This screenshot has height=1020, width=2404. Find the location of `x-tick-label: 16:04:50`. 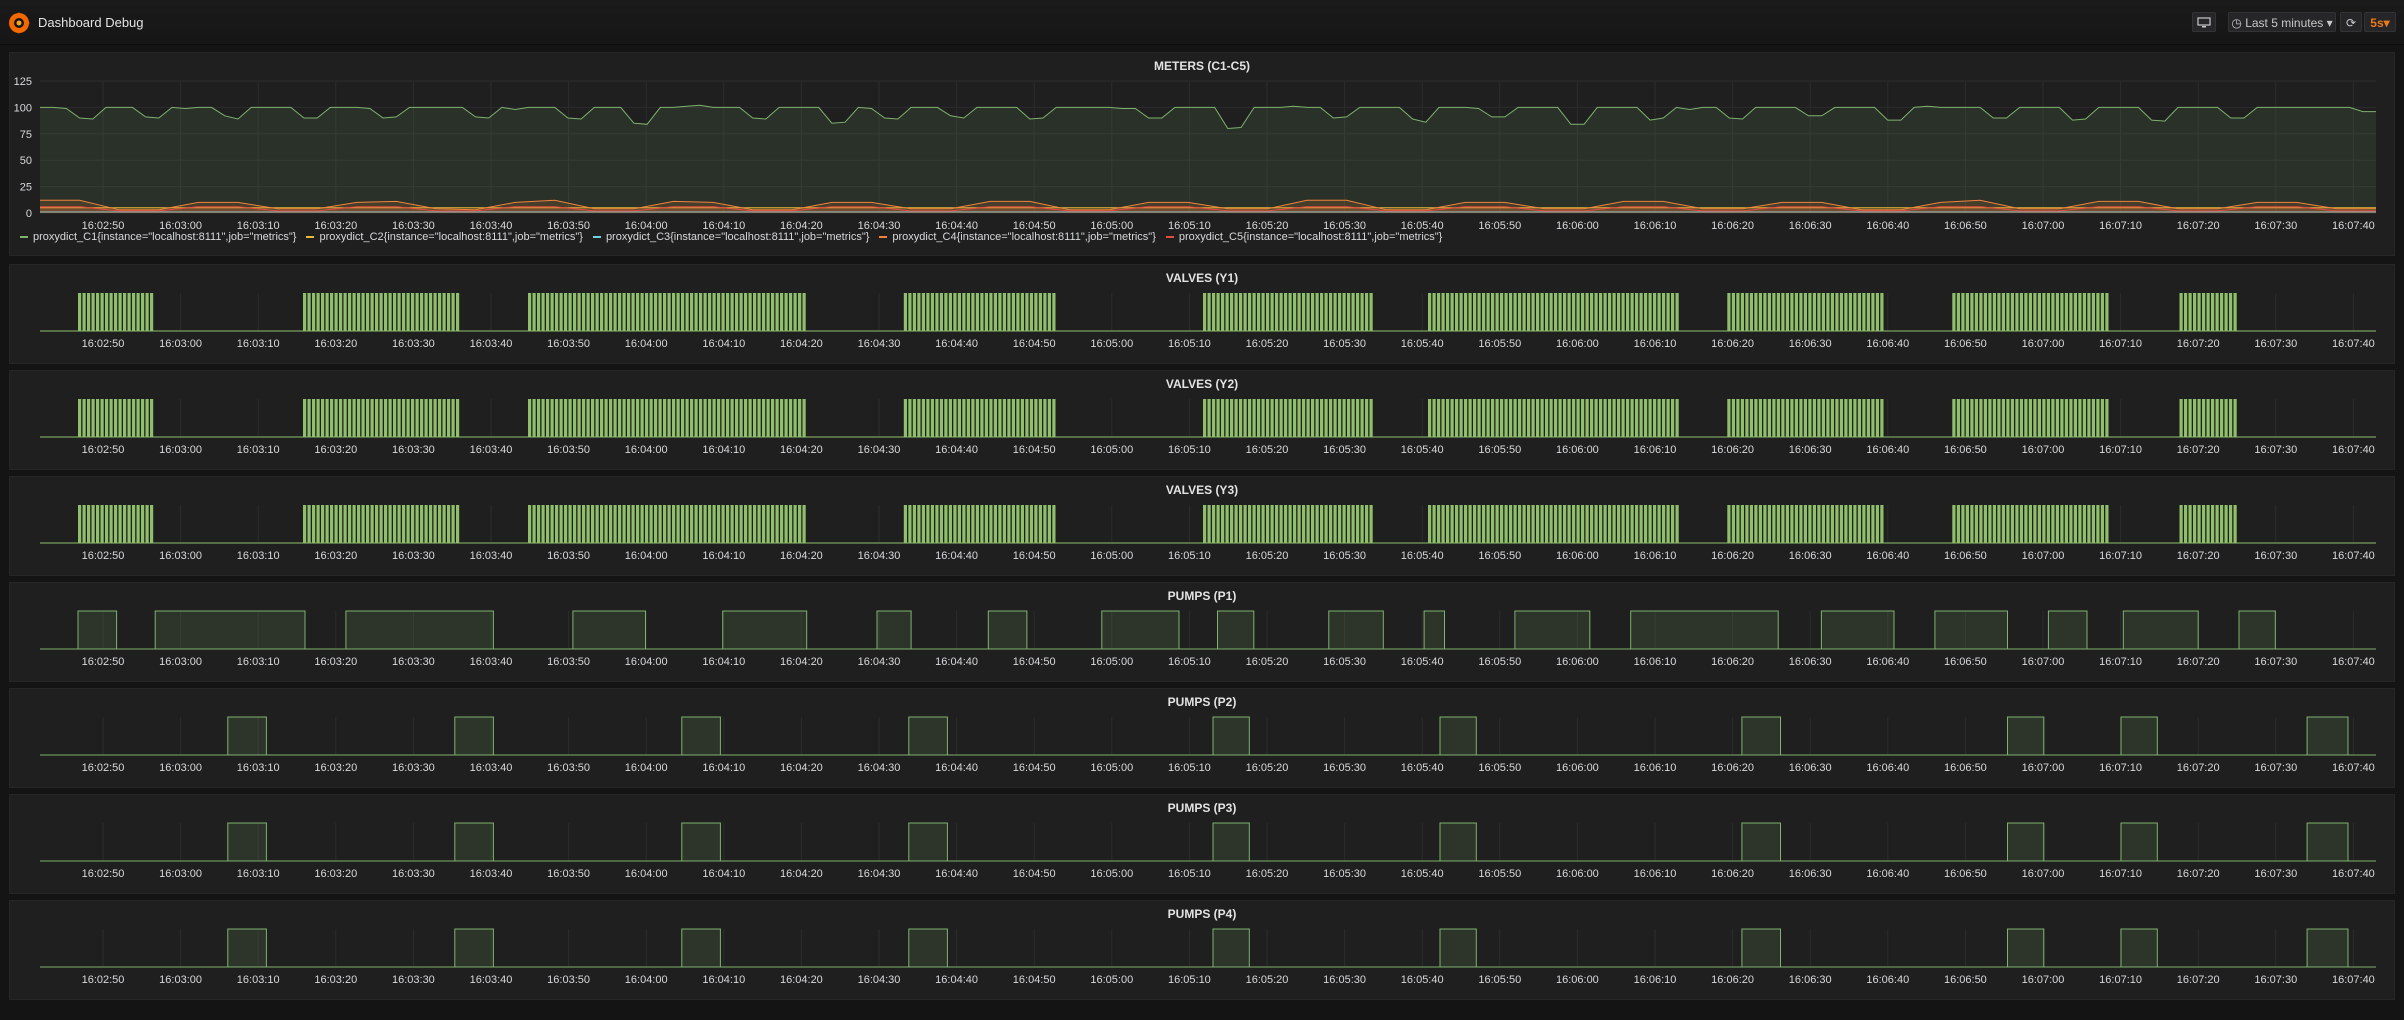

x-tick-label: 16:04:50 is located at coordinates (1034, 450).